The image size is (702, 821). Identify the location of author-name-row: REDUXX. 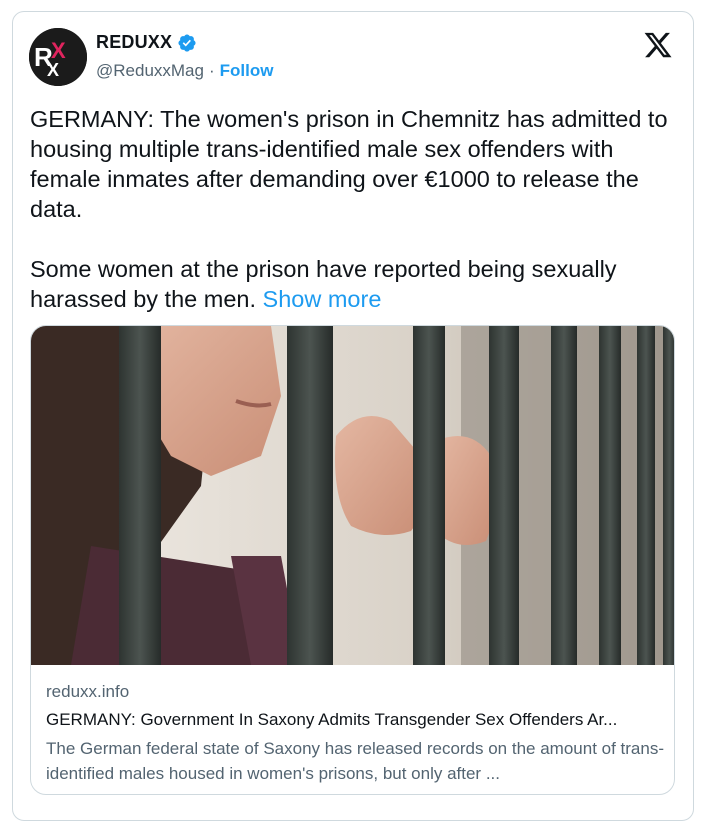
(146, 42).